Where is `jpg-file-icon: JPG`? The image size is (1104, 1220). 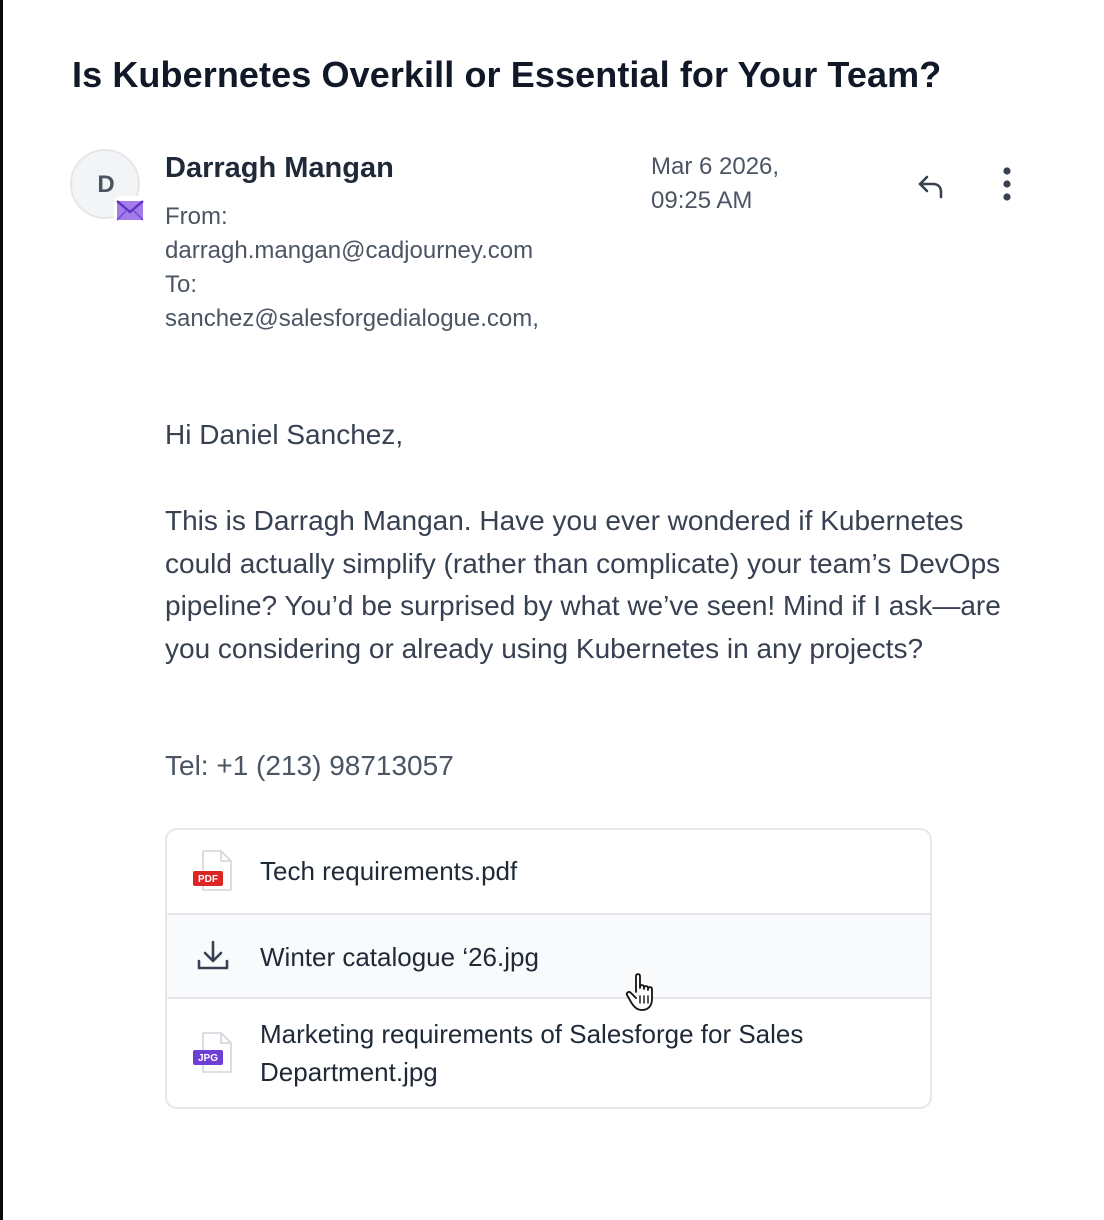
jpg-file-icon: JPG is located at coordinates (212, 1052).